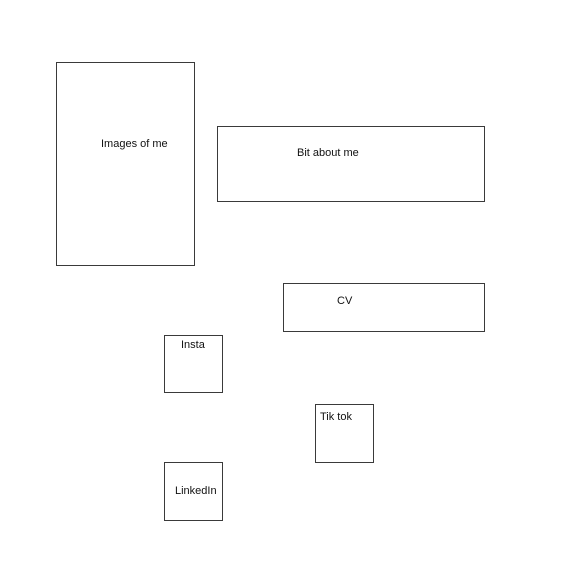 This screenshot has width=567, height=567. I want to click on about-me-label: Bit about me, so click(328, 153).